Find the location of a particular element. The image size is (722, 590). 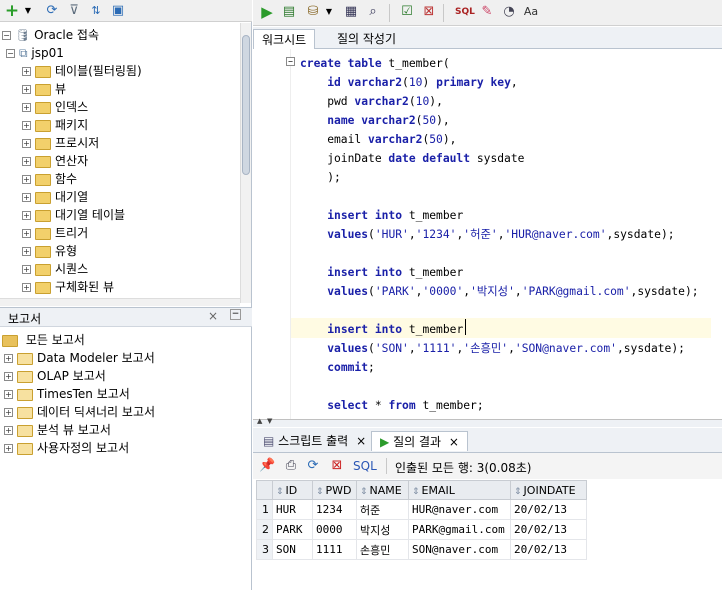

run-statement-icon: ▶ is located at coordinates (267, 12).